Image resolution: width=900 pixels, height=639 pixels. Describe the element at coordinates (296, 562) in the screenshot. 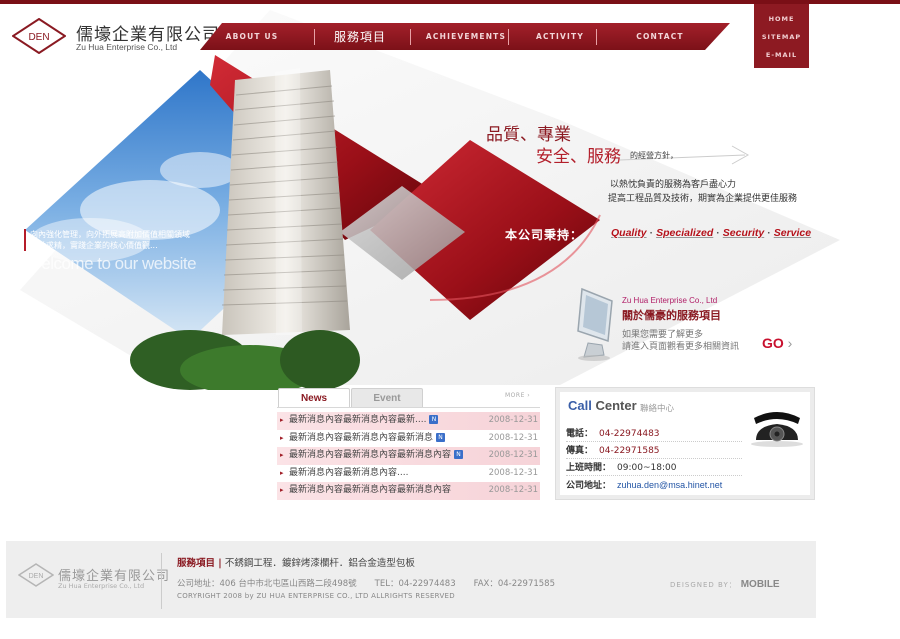

I see `footer-services: 服務項目 | 不銹鋼工程．鍍鋅烤漆欄杆．鋁合金造型包板` at that location.